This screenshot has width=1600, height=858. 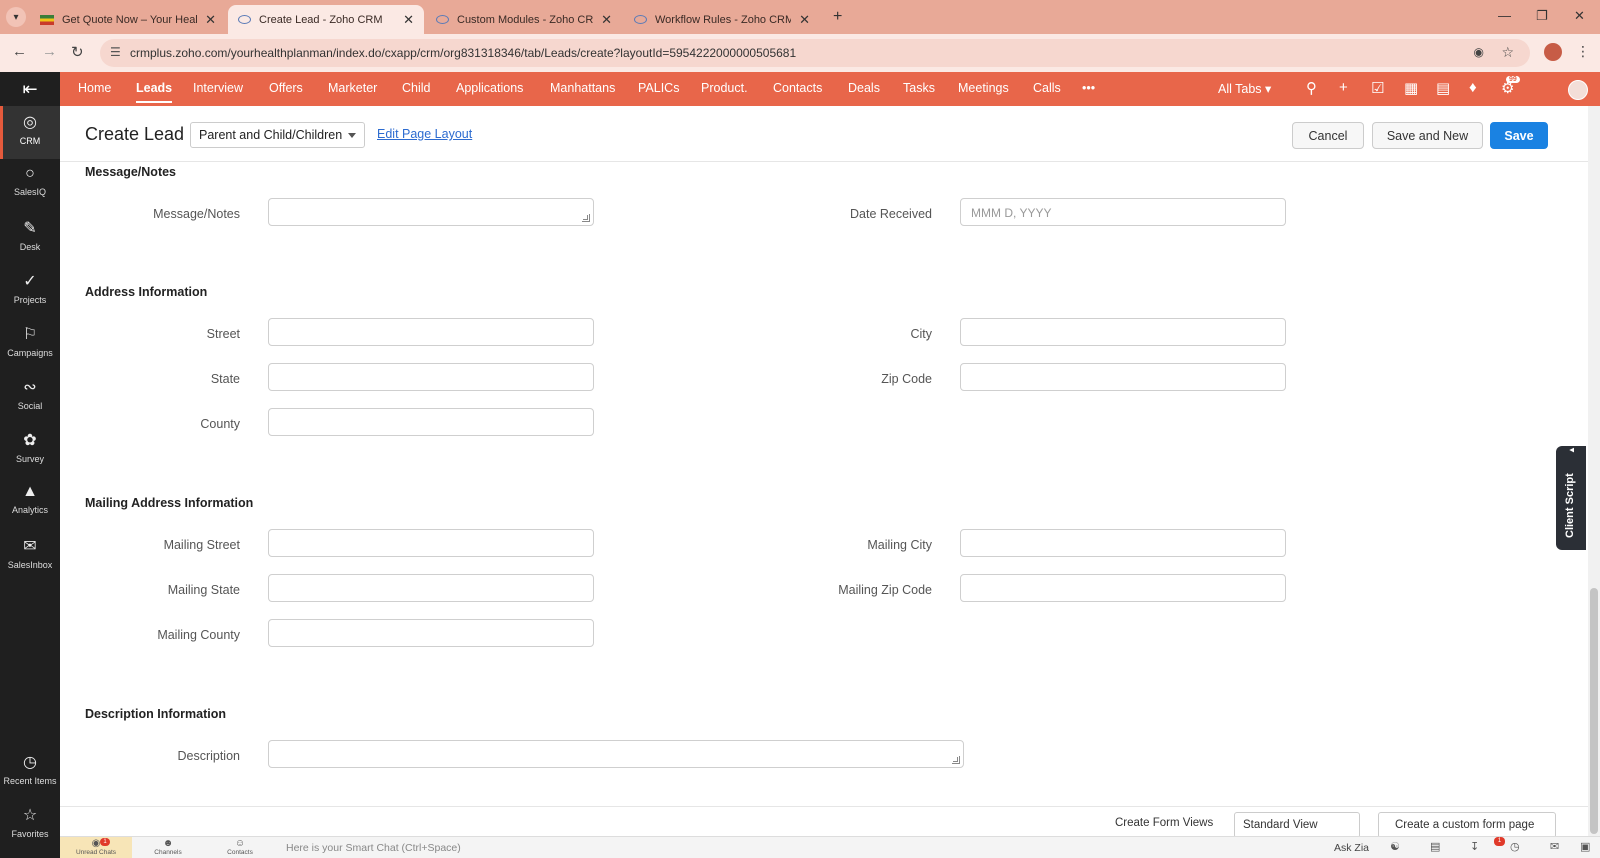 I want to click on browser-profile-avatar, so click(x=1553, y=52).